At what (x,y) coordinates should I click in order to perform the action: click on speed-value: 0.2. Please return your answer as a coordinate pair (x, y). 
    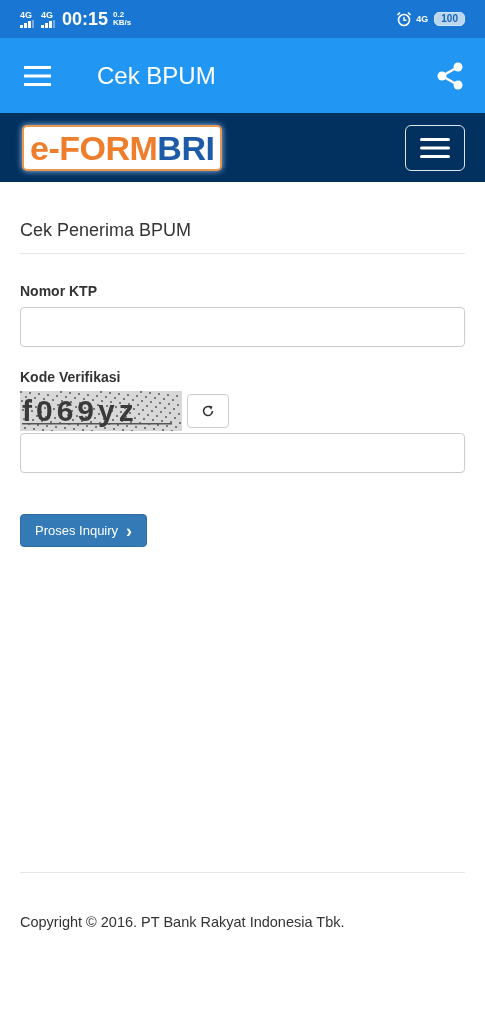
    Looking at the image, I should click on (119, 15).